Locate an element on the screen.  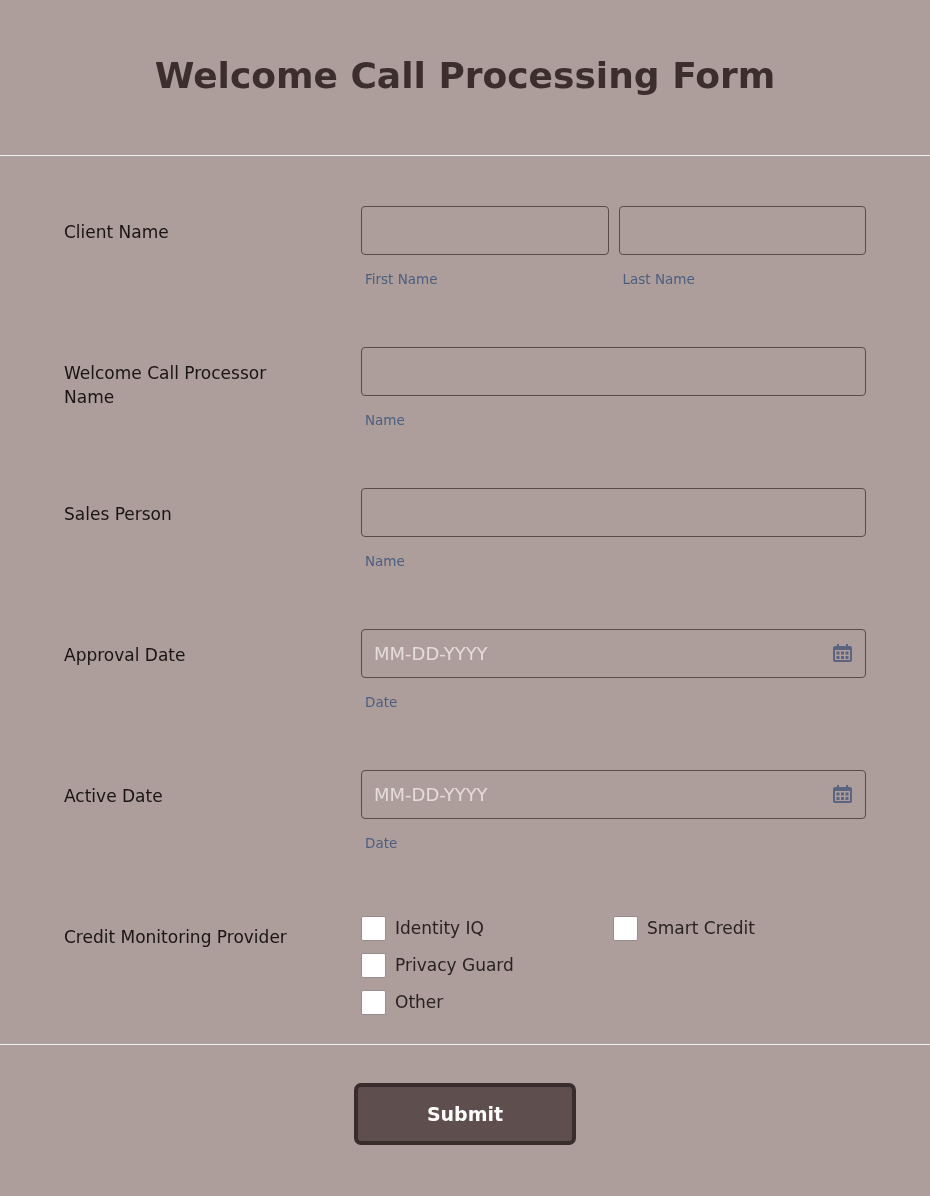
checkbox-label: Privacy Guard is located at coordinates (454, 965).